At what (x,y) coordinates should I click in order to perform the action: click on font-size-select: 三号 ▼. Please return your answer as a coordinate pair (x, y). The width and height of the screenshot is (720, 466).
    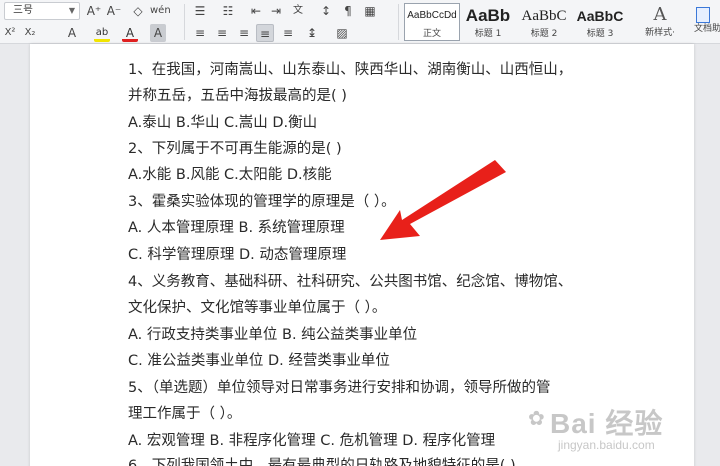
    Looking at the image, I should click on (42, 11).